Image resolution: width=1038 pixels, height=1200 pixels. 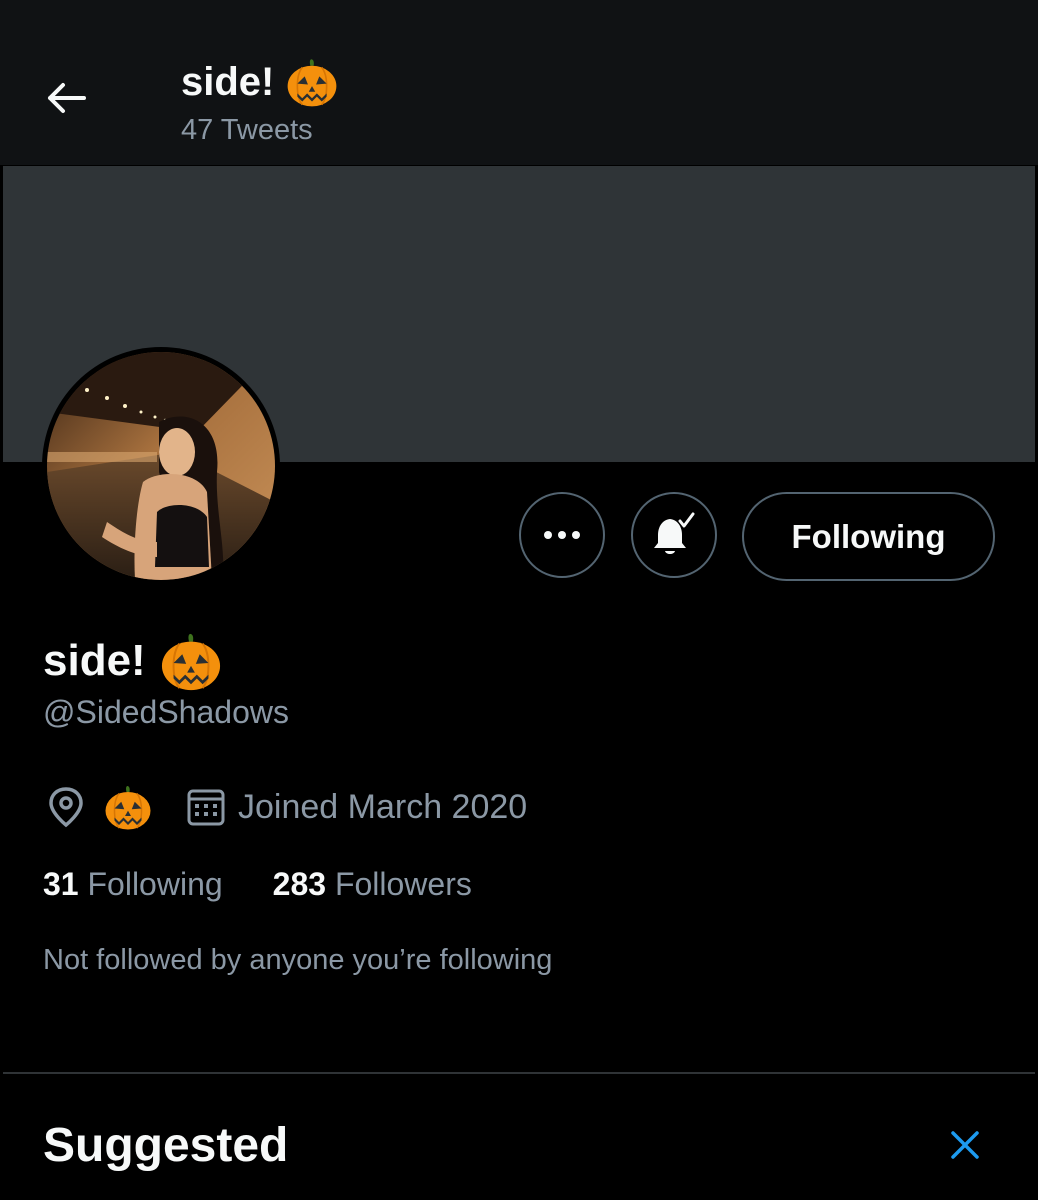 What do you see at coordinates (228, 81) in the screenshot?
I see `header-title-text: side!` at bounding box center [228, 81].